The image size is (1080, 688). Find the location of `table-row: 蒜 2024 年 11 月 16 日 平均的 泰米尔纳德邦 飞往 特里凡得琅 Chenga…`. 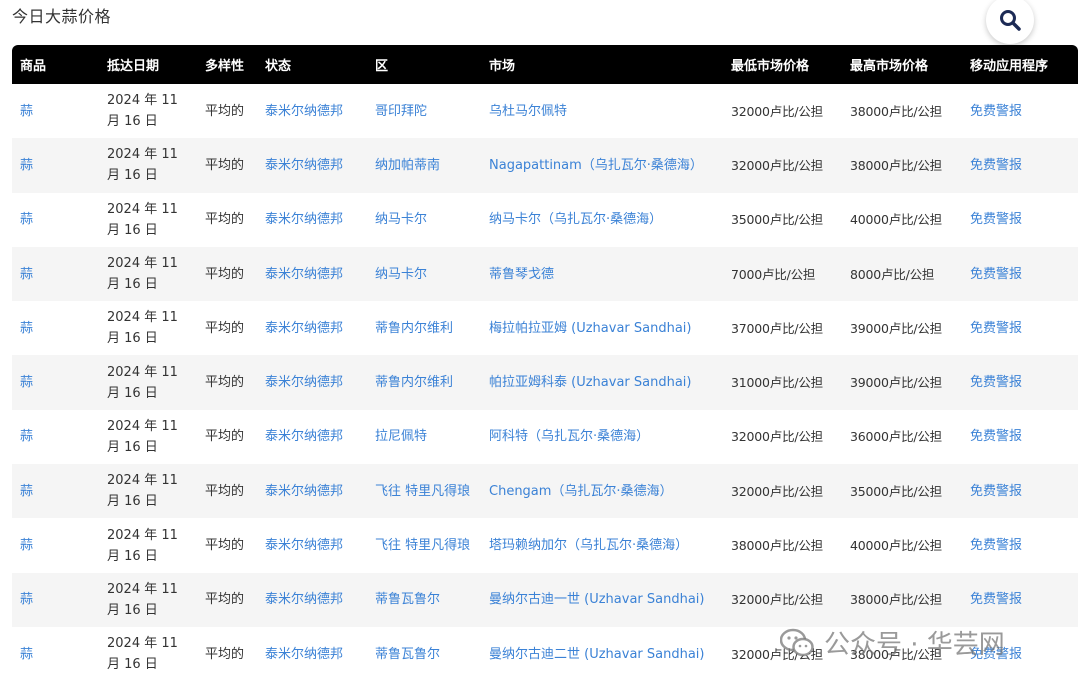

table-row: 蒜 2024 年 11 月 16 日 平均的 泰米尔纳德邦 飞往 特里凡得琅 Chenga… is located at coordinates (545, 491).